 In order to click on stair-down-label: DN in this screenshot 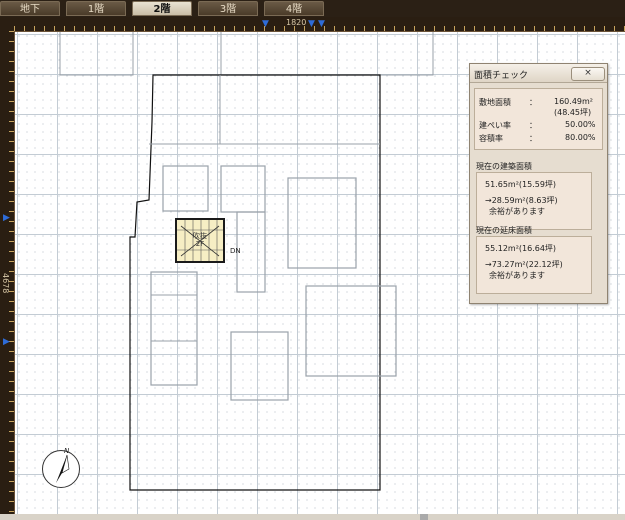, I will do `click(235, 251)`.